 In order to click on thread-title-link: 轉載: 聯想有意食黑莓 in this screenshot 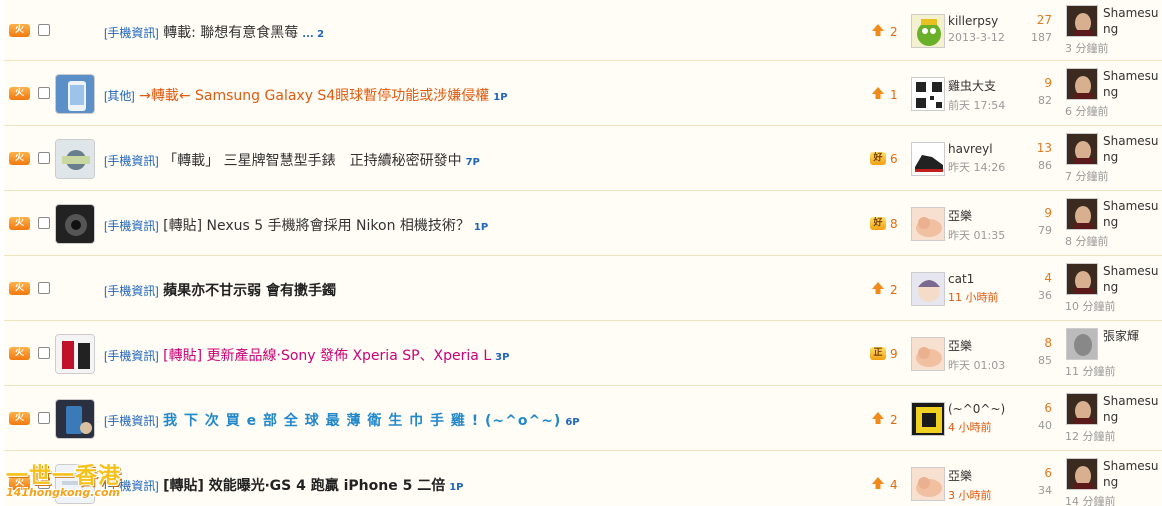, I will do `click(230, 33)`.